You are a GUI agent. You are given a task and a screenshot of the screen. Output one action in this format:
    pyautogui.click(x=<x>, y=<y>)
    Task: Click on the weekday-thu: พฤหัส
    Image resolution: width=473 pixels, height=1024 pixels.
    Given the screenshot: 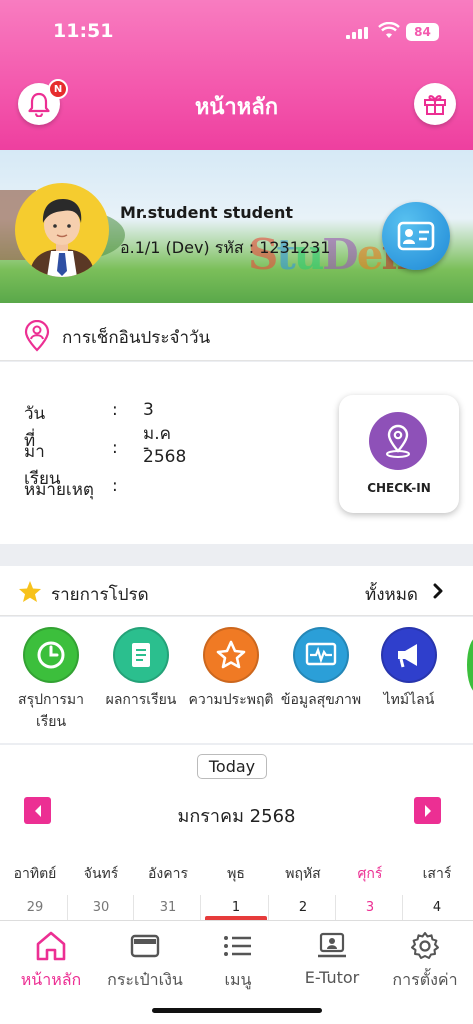 What is the action you would take?
    pyautogui.click(x=303, y=874)
    